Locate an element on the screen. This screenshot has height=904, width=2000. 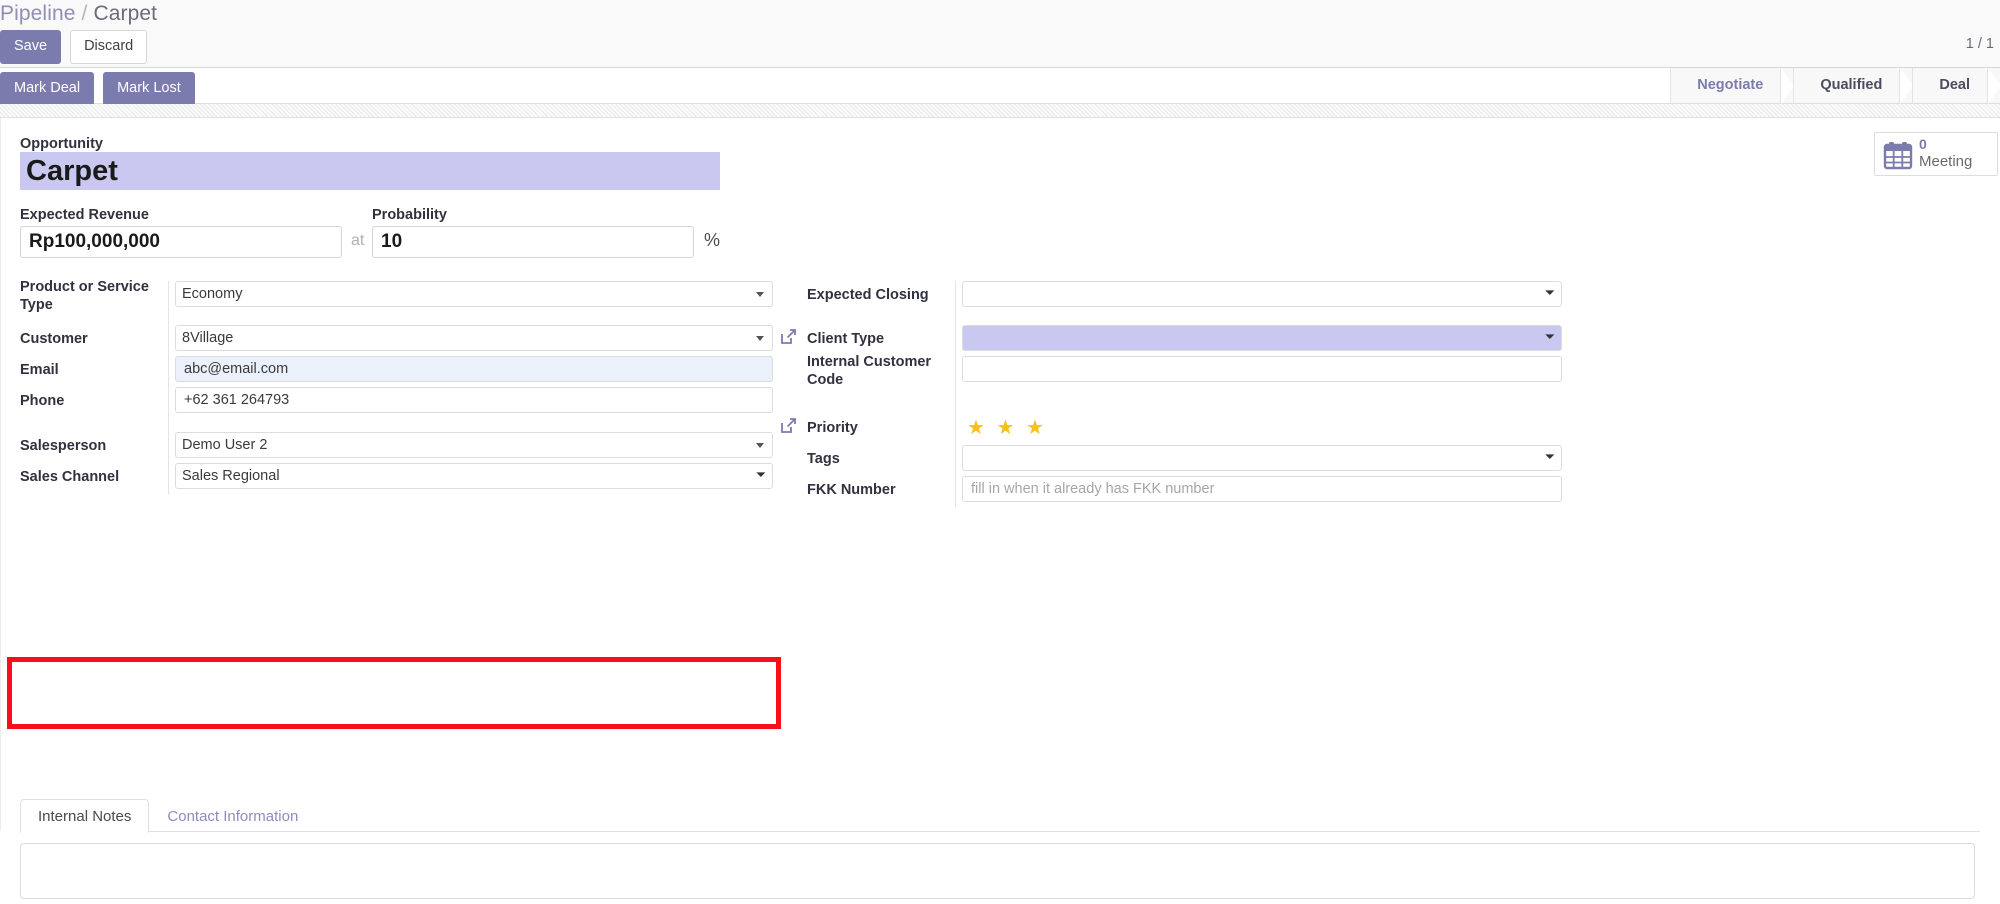
client-type-select is located at coordinates (1262, 338).